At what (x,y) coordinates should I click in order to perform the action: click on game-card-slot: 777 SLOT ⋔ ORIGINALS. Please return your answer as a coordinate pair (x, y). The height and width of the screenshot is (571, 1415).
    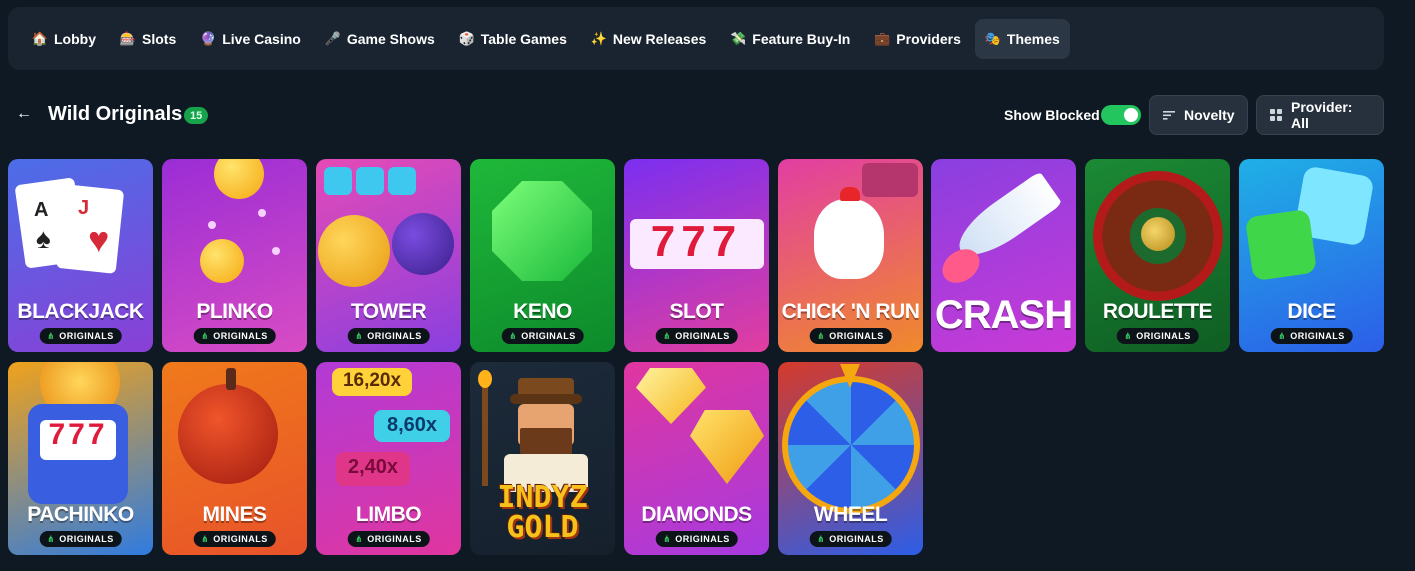
    Looking at the image, I should click on (696, 255).